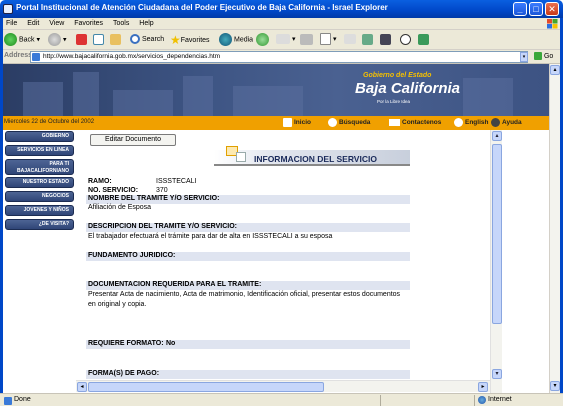  What do you see at coordinates (11, 24) in the screenshot?
I see `menu-file: File` at bounding box center [11, 24].